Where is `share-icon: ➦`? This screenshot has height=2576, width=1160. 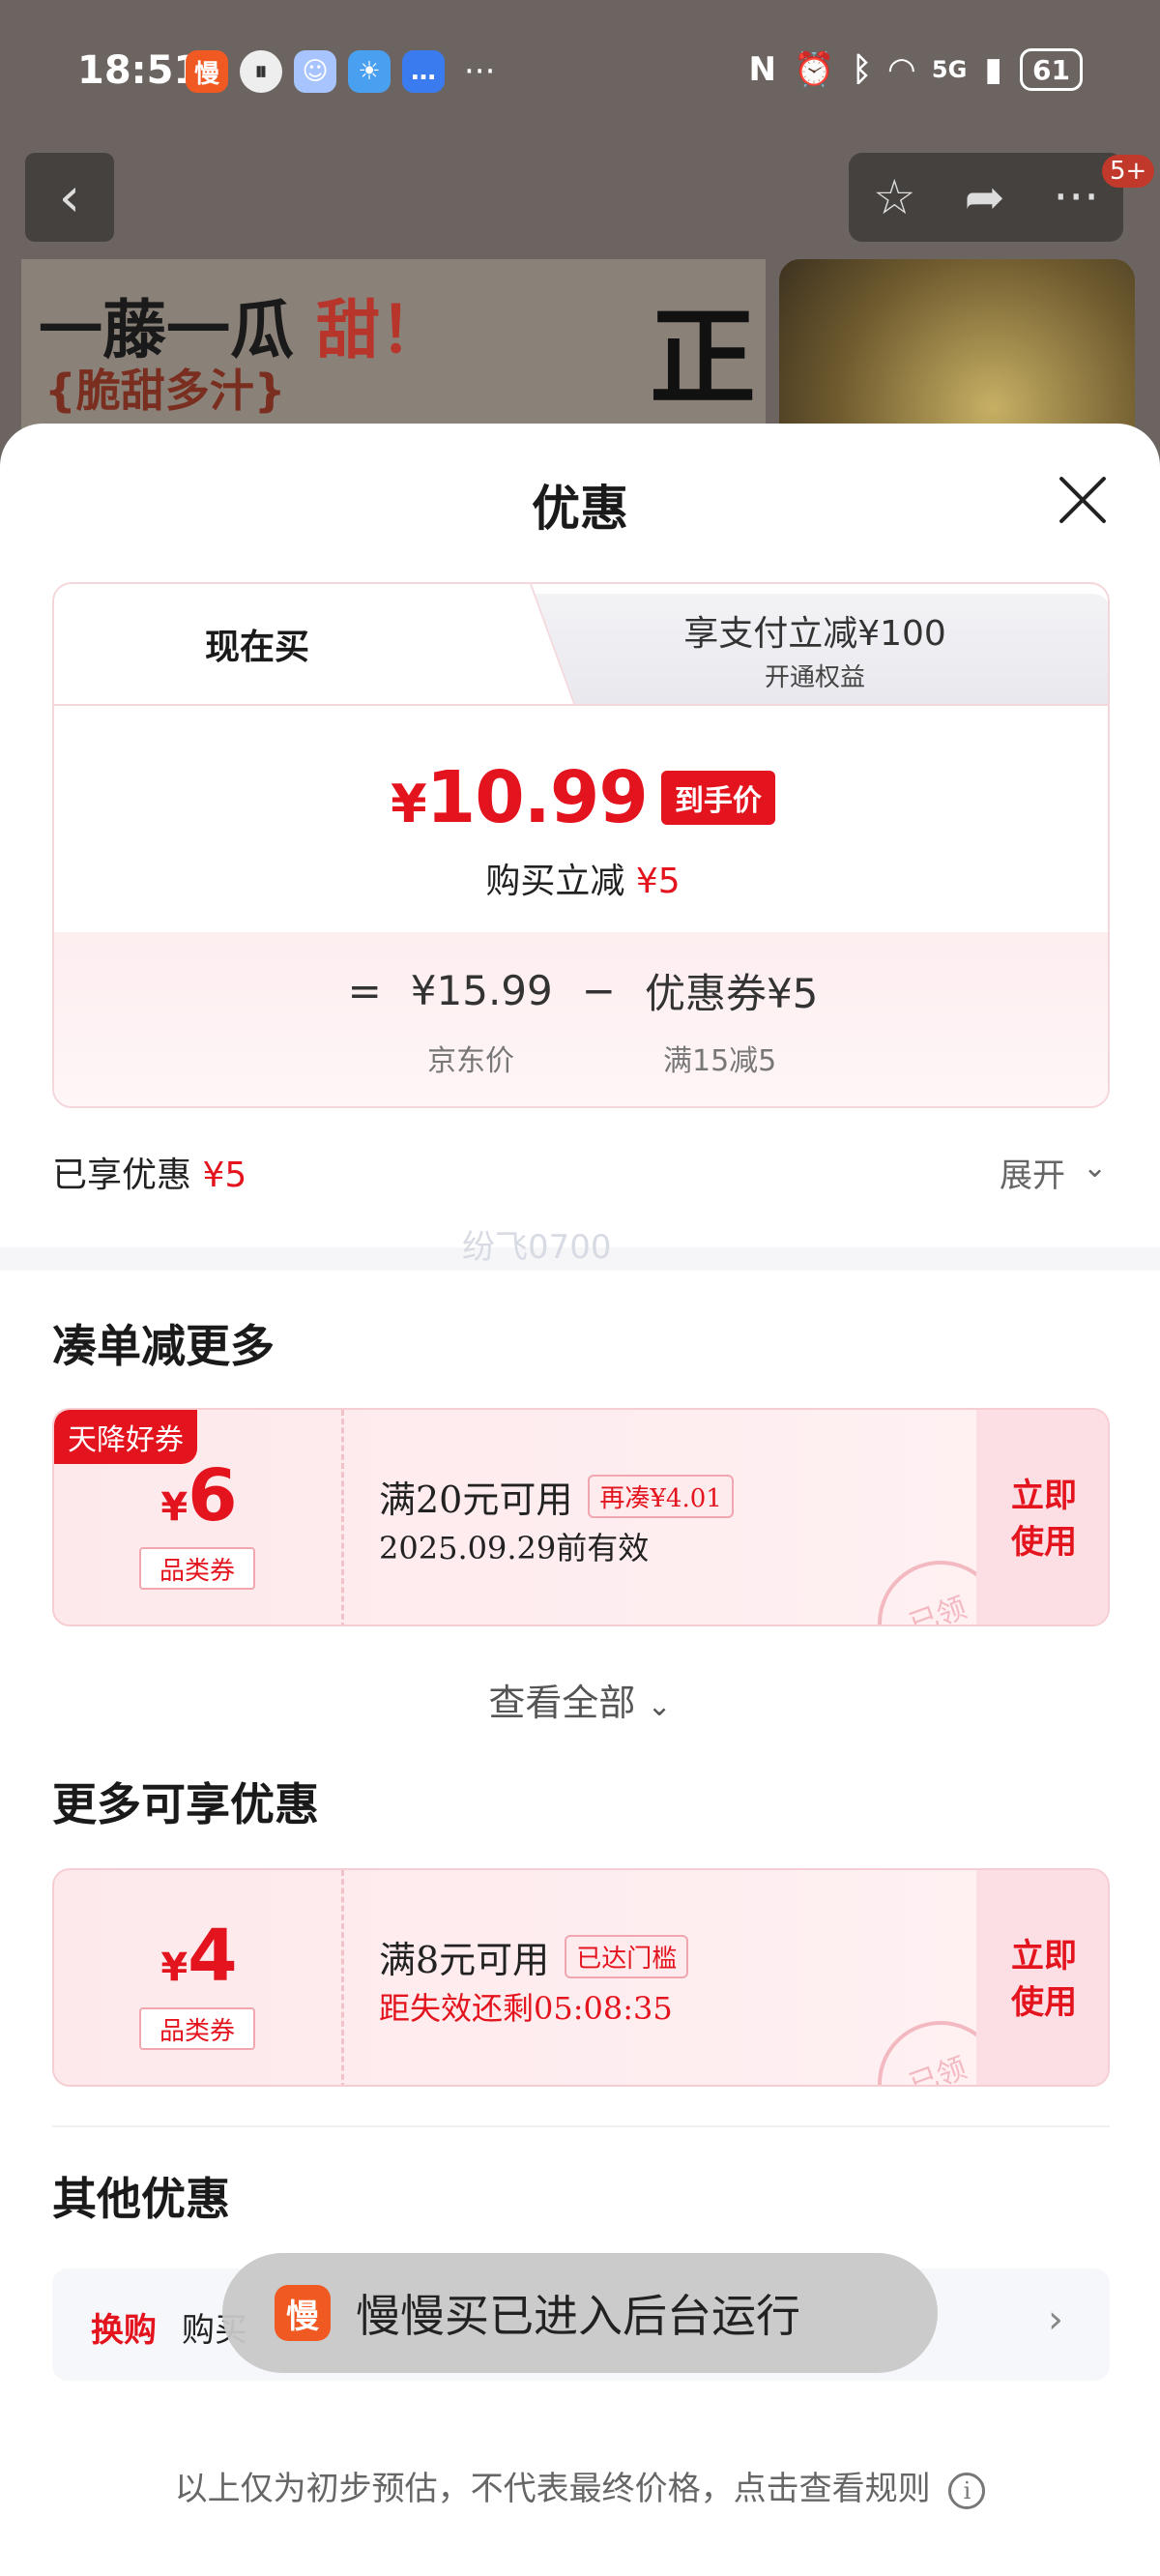 share-icon: ➦ is located at coordinates (985, 197).